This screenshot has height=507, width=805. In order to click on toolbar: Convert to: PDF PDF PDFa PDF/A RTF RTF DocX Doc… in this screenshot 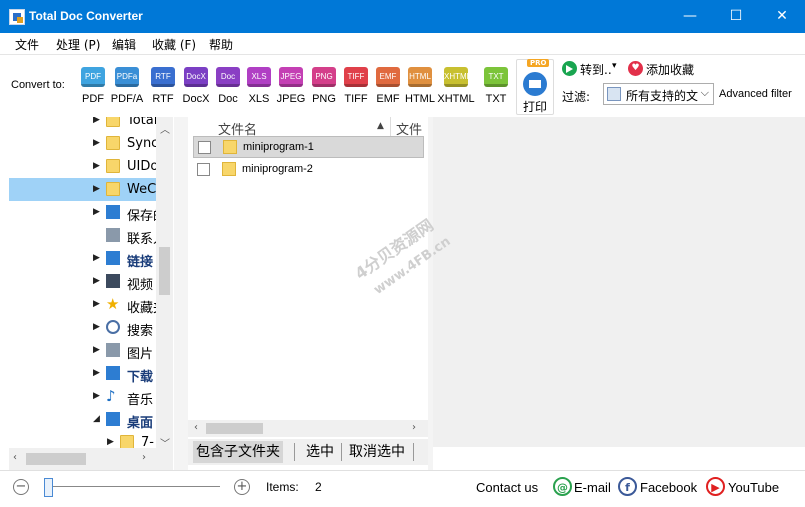, I will do `click(402, 86)`.